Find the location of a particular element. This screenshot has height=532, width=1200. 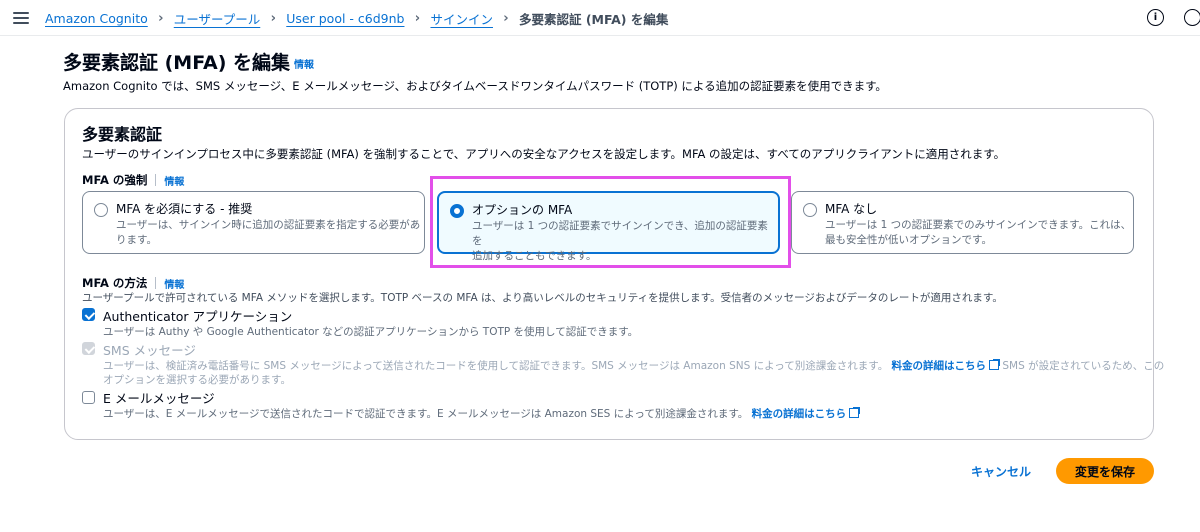

checkbox-authenticator is located at coordinates (88, 314).